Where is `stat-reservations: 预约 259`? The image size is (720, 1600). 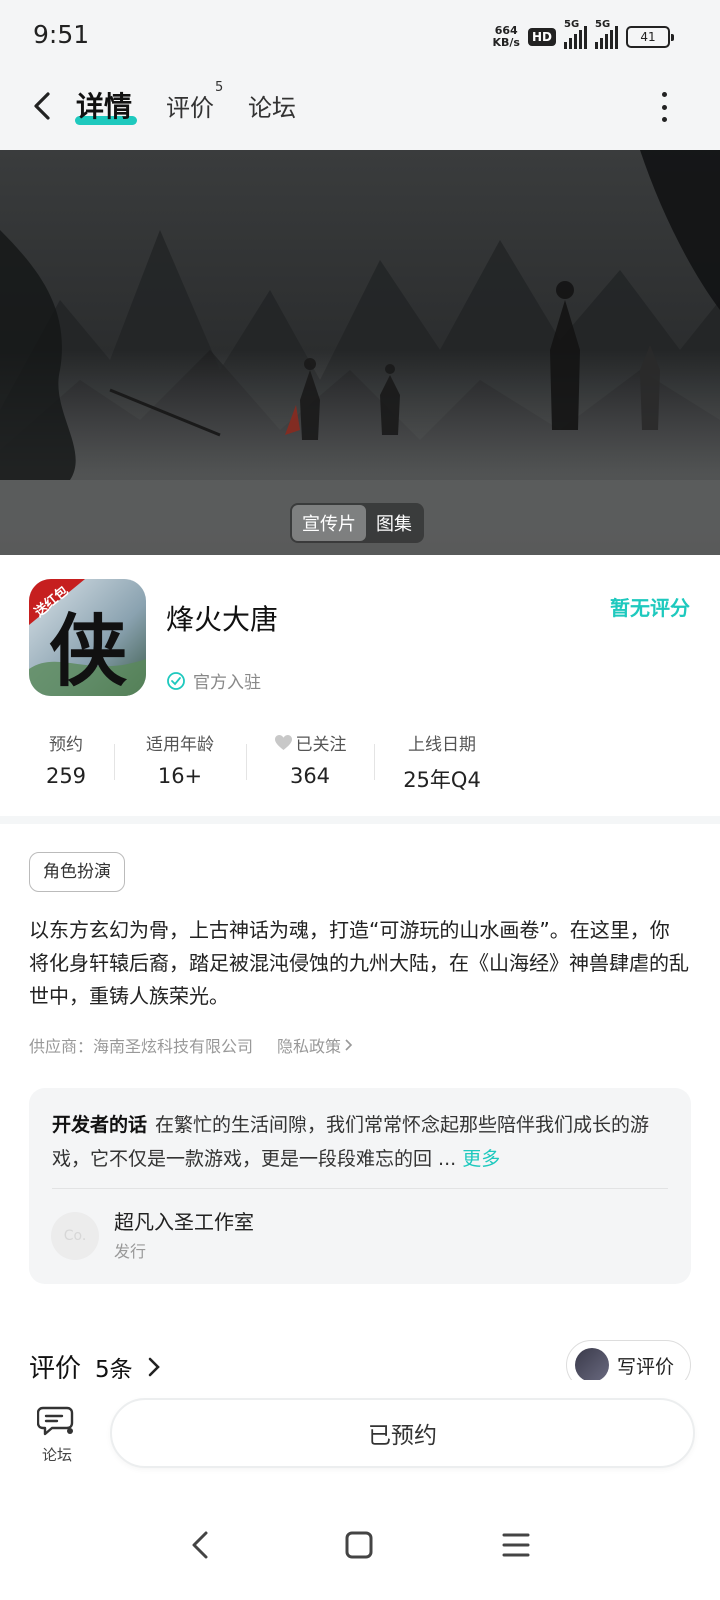 stat-reservations: 预约 259 is located at coordinates (66, 761).